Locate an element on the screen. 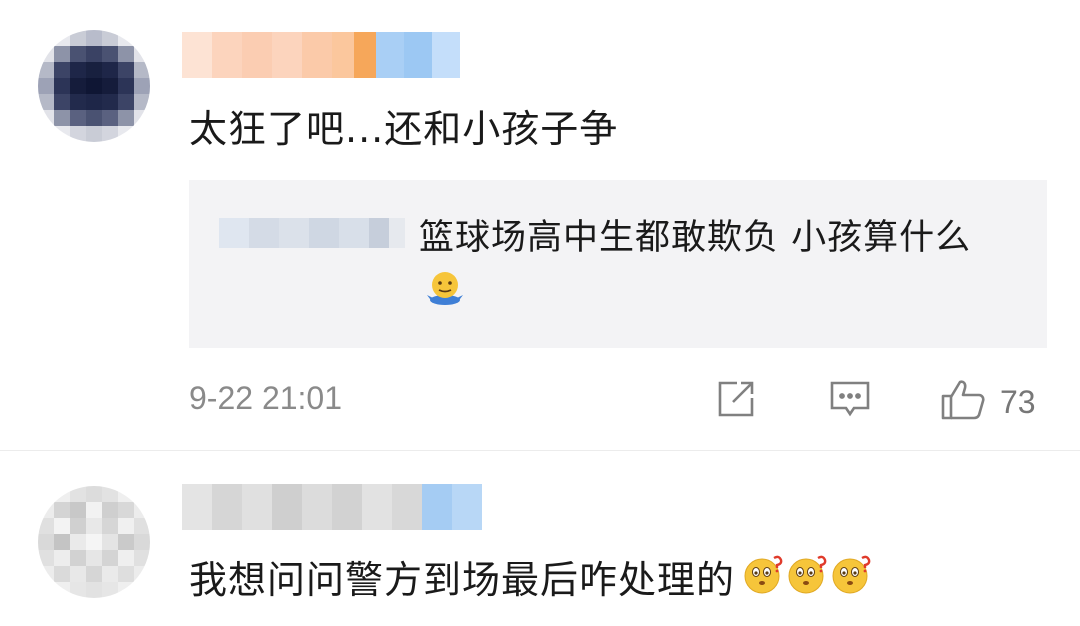 The image size is (1080, 626). share-icon is located at coordinates (736, 401).